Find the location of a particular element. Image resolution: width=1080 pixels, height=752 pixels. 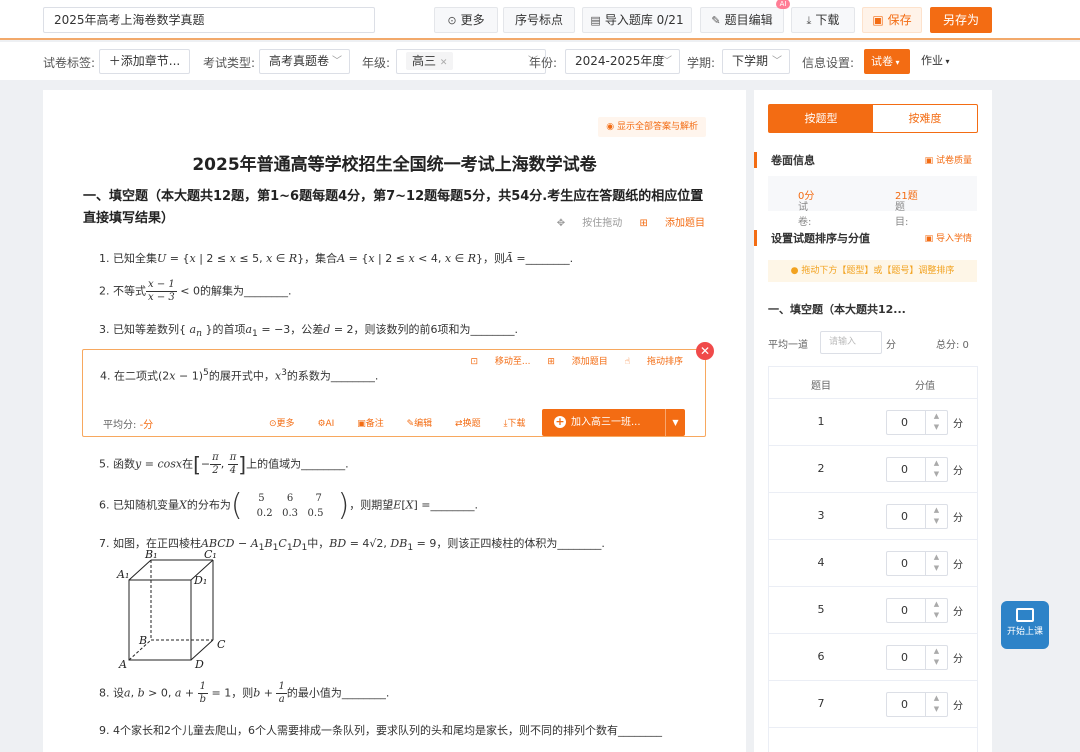

question-2: 2. 不等式 x − 1x − 3 < 0的解集为________. is located at coordinates (195, 291).